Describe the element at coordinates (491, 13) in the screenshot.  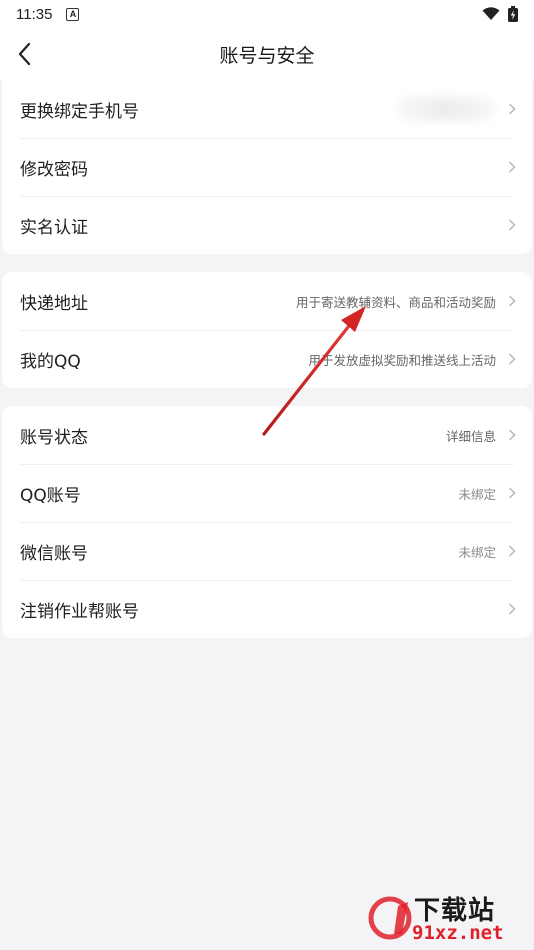
I see `wifi-icon` at that location.